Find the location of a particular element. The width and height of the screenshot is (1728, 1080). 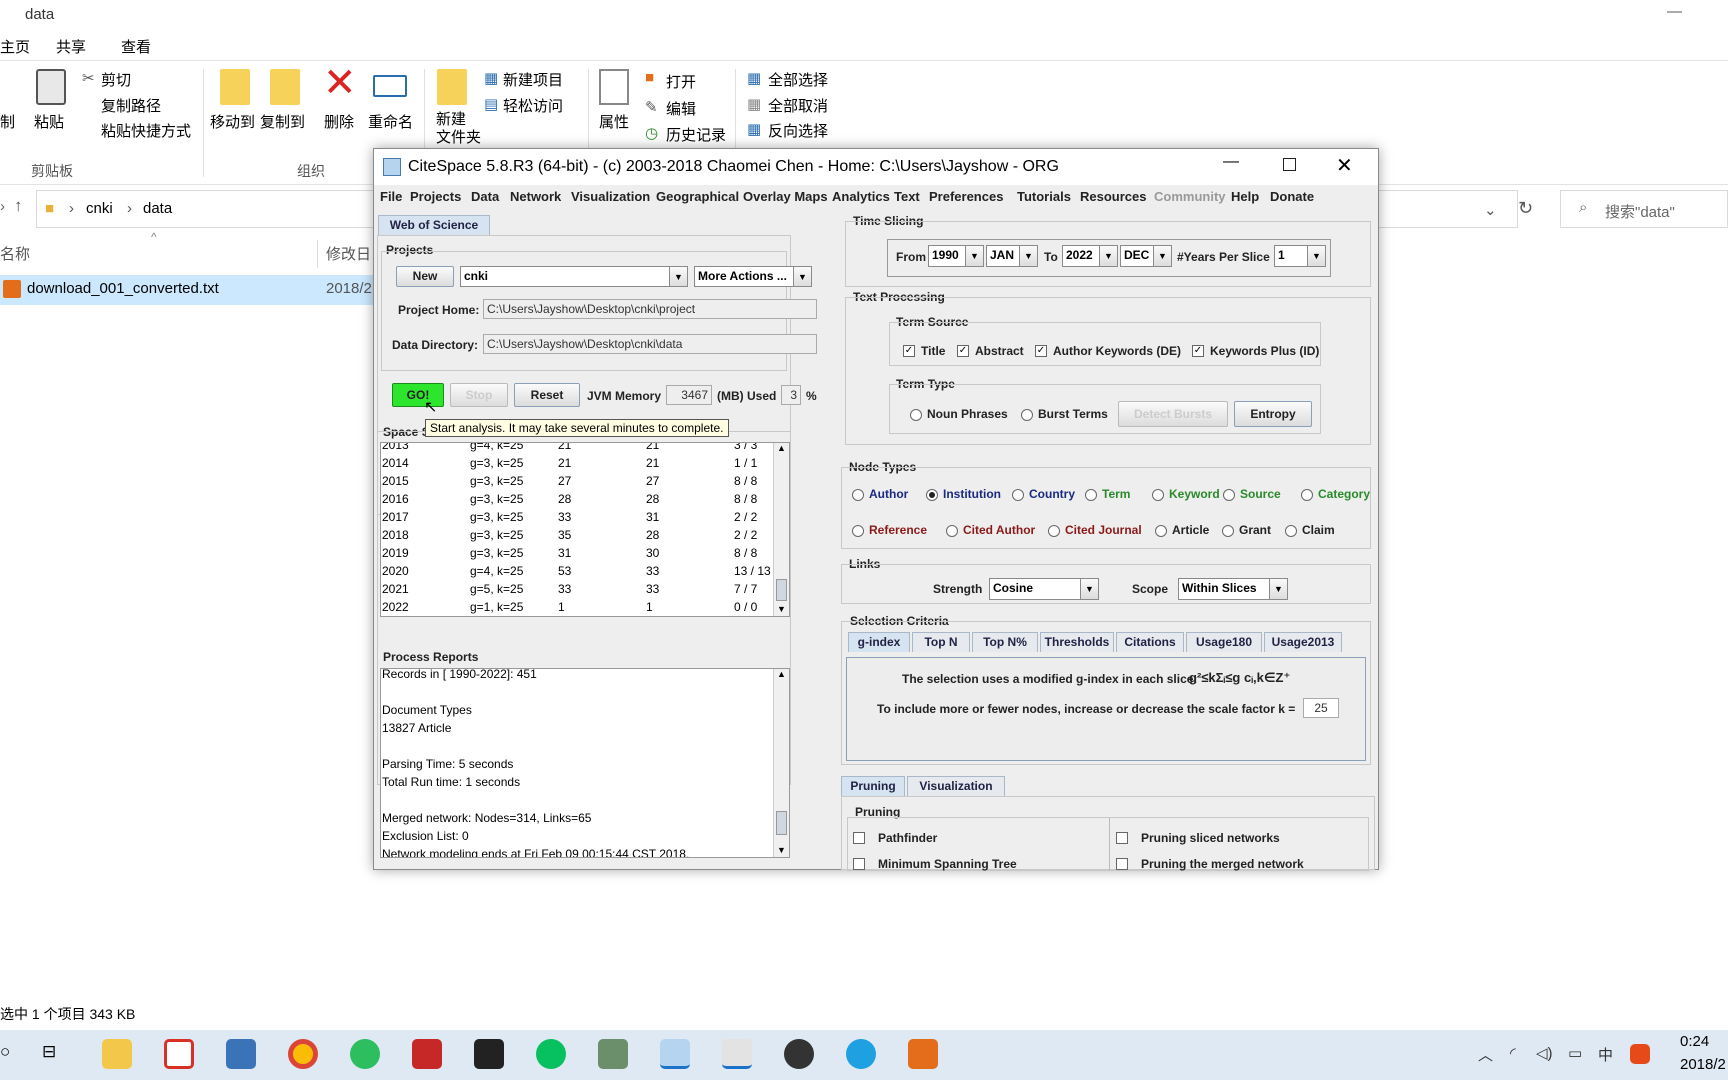

select-all-button: 全部选择 is located at coordinates (798, 79).